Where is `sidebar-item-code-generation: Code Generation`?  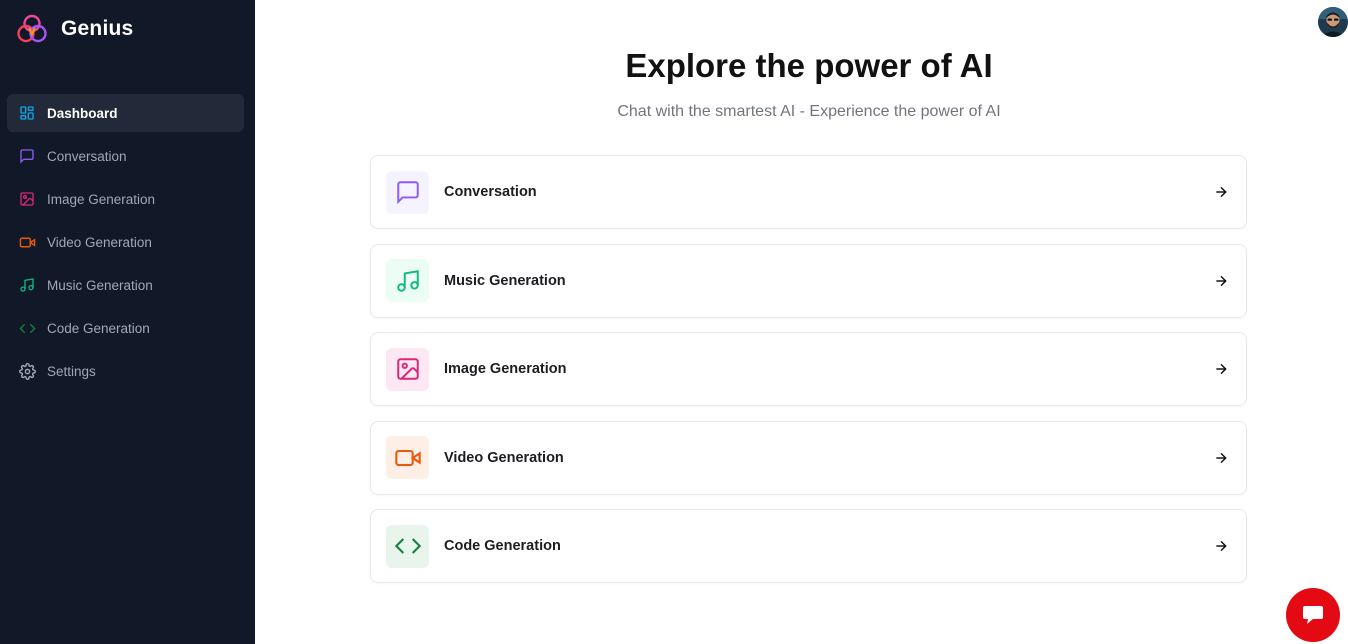
sidebar-item-code-generation: Code Generation is located at coordinates (125, 328).